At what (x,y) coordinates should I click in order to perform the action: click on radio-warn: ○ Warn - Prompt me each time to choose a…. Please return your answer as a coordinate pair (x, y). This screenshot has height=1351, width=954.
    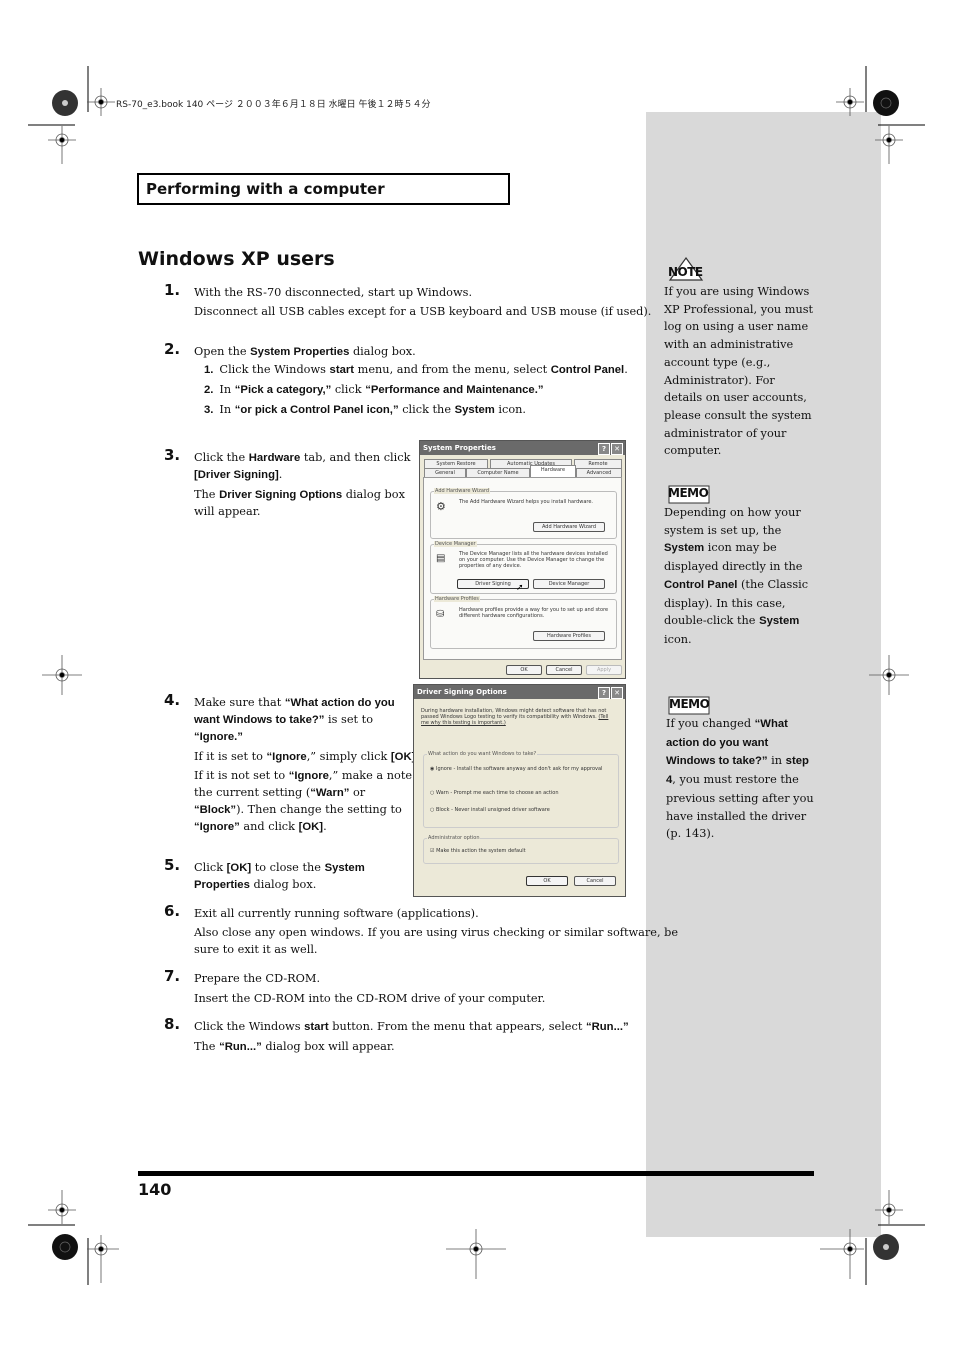
    Looking at the image, I should click on (520, 793).